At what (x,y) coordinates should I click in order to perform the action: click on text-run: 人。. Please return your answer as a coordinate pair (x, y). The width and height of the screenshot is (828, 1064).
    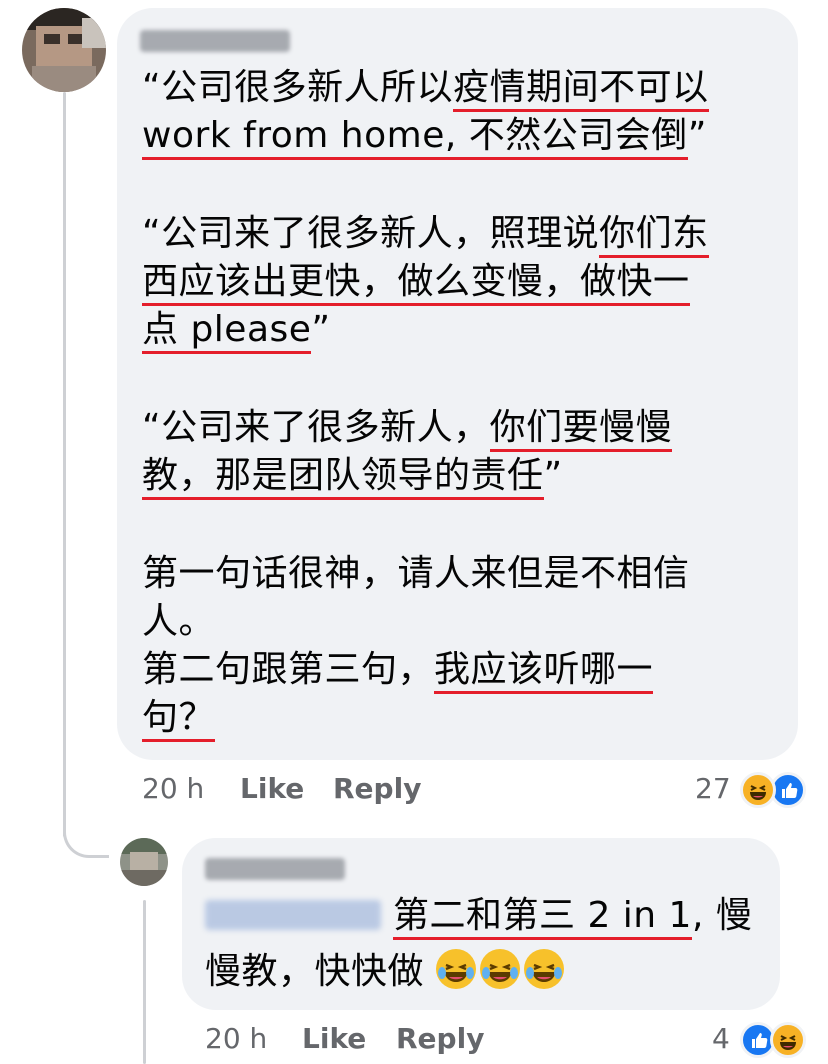
    Looking at the image, I should click on (179, 621).